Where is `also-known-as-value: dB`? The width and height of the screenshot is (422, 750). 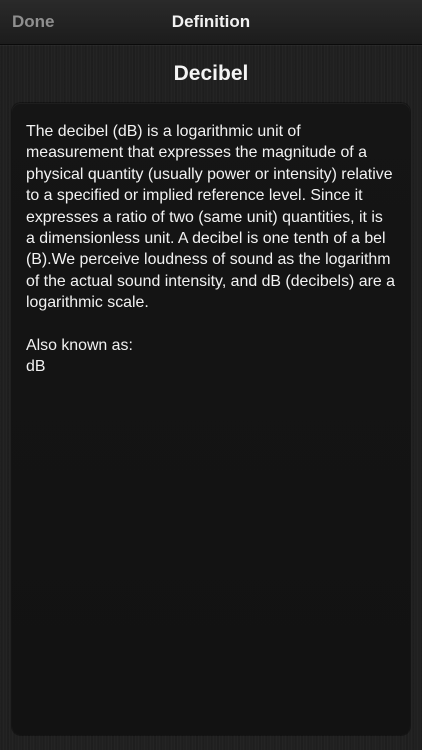 also-known-as-value: dB is located at coordinates (36, 367).